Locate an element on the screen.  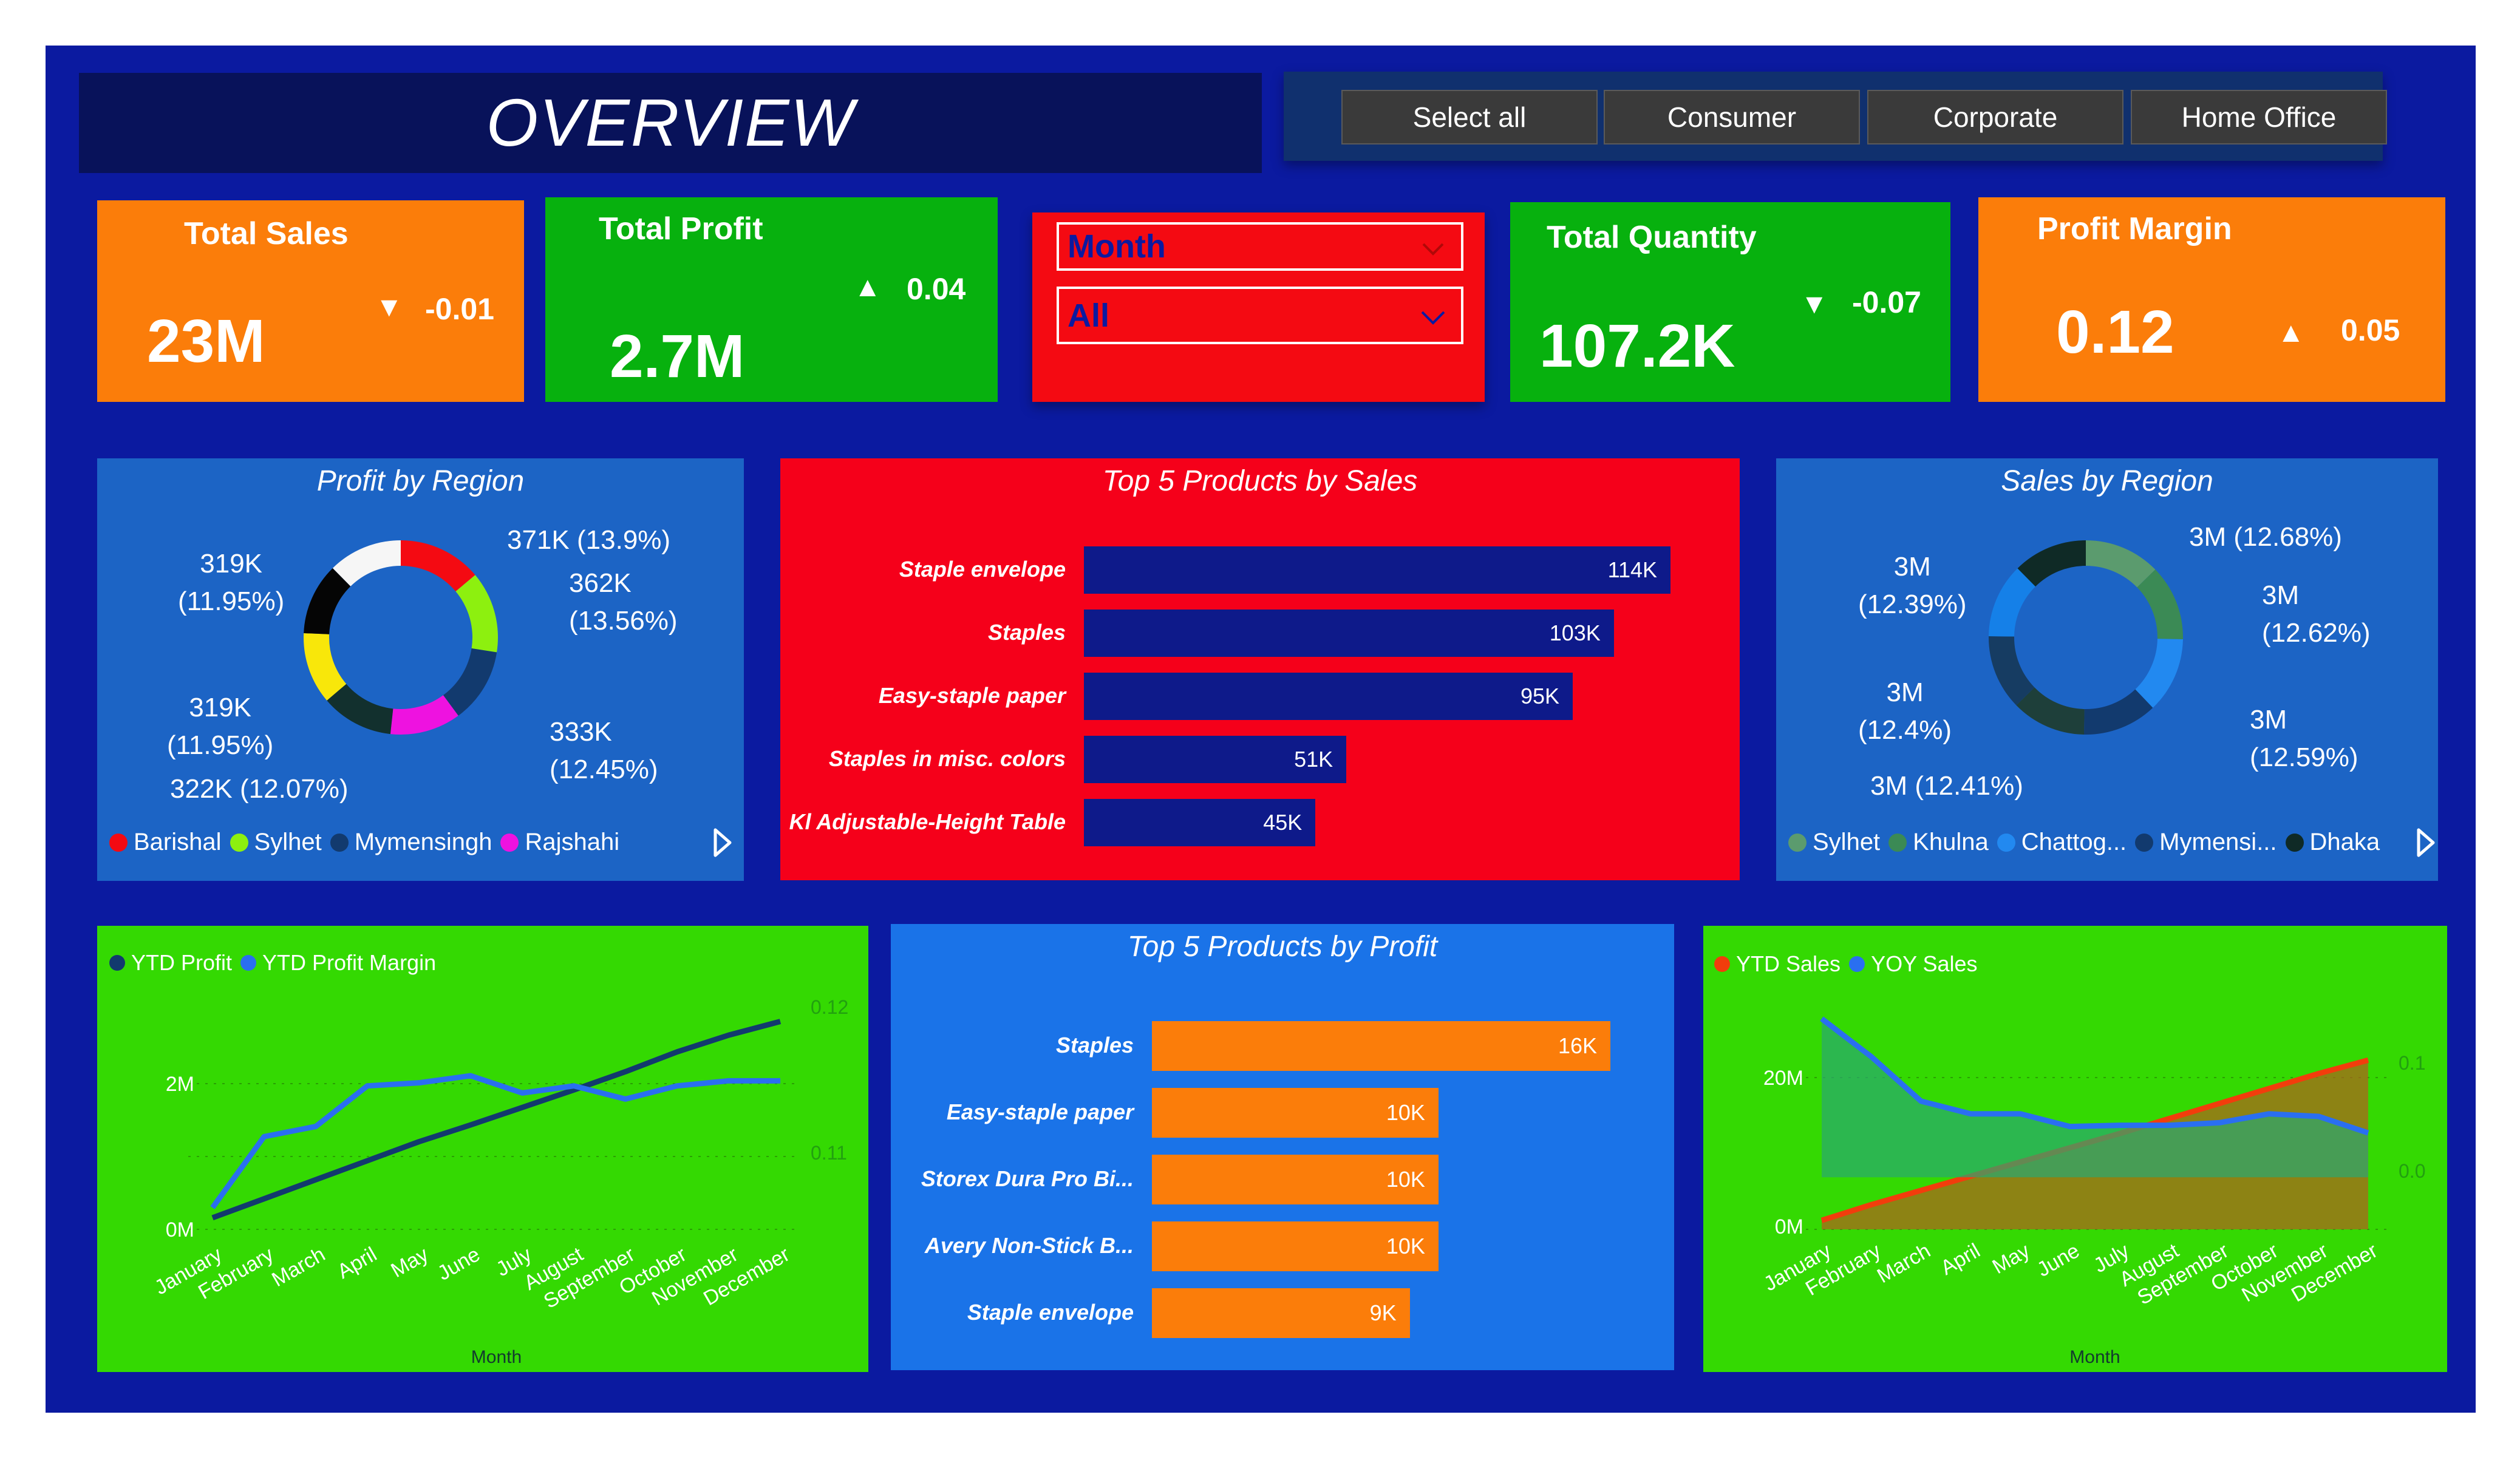
kpi-label: Profit Margin is located at coordinates (2134, 228).